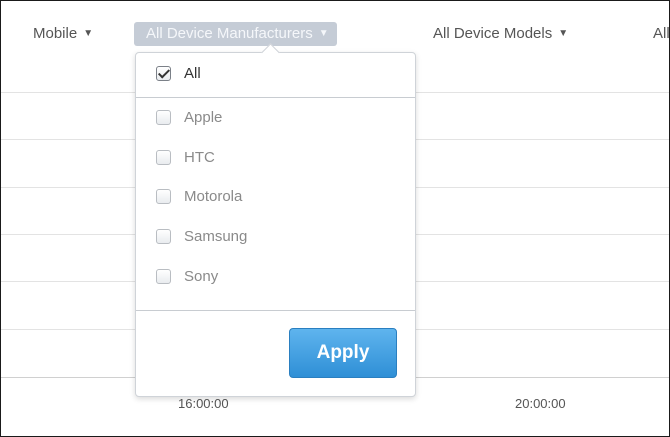  Describe the element at coordinates (213, 196) in the screenshot. I see `option-label: Motorola` at that location.